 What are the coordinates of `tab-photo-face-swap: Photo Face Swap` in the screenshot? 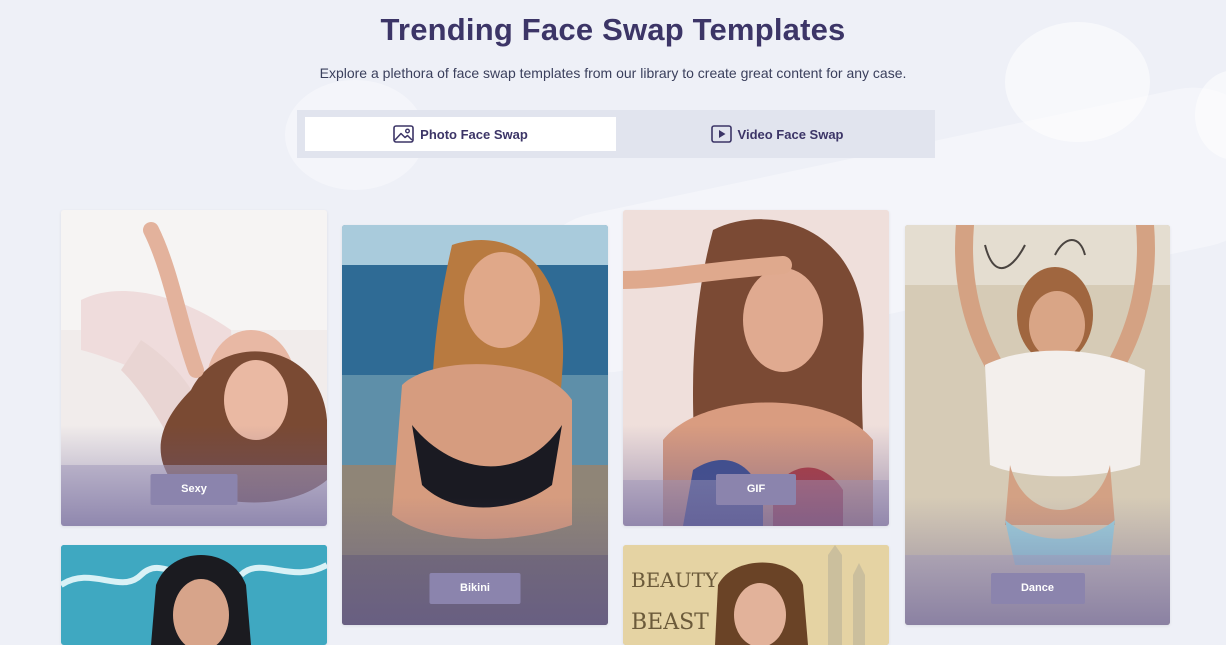 It's located at (460, 134).